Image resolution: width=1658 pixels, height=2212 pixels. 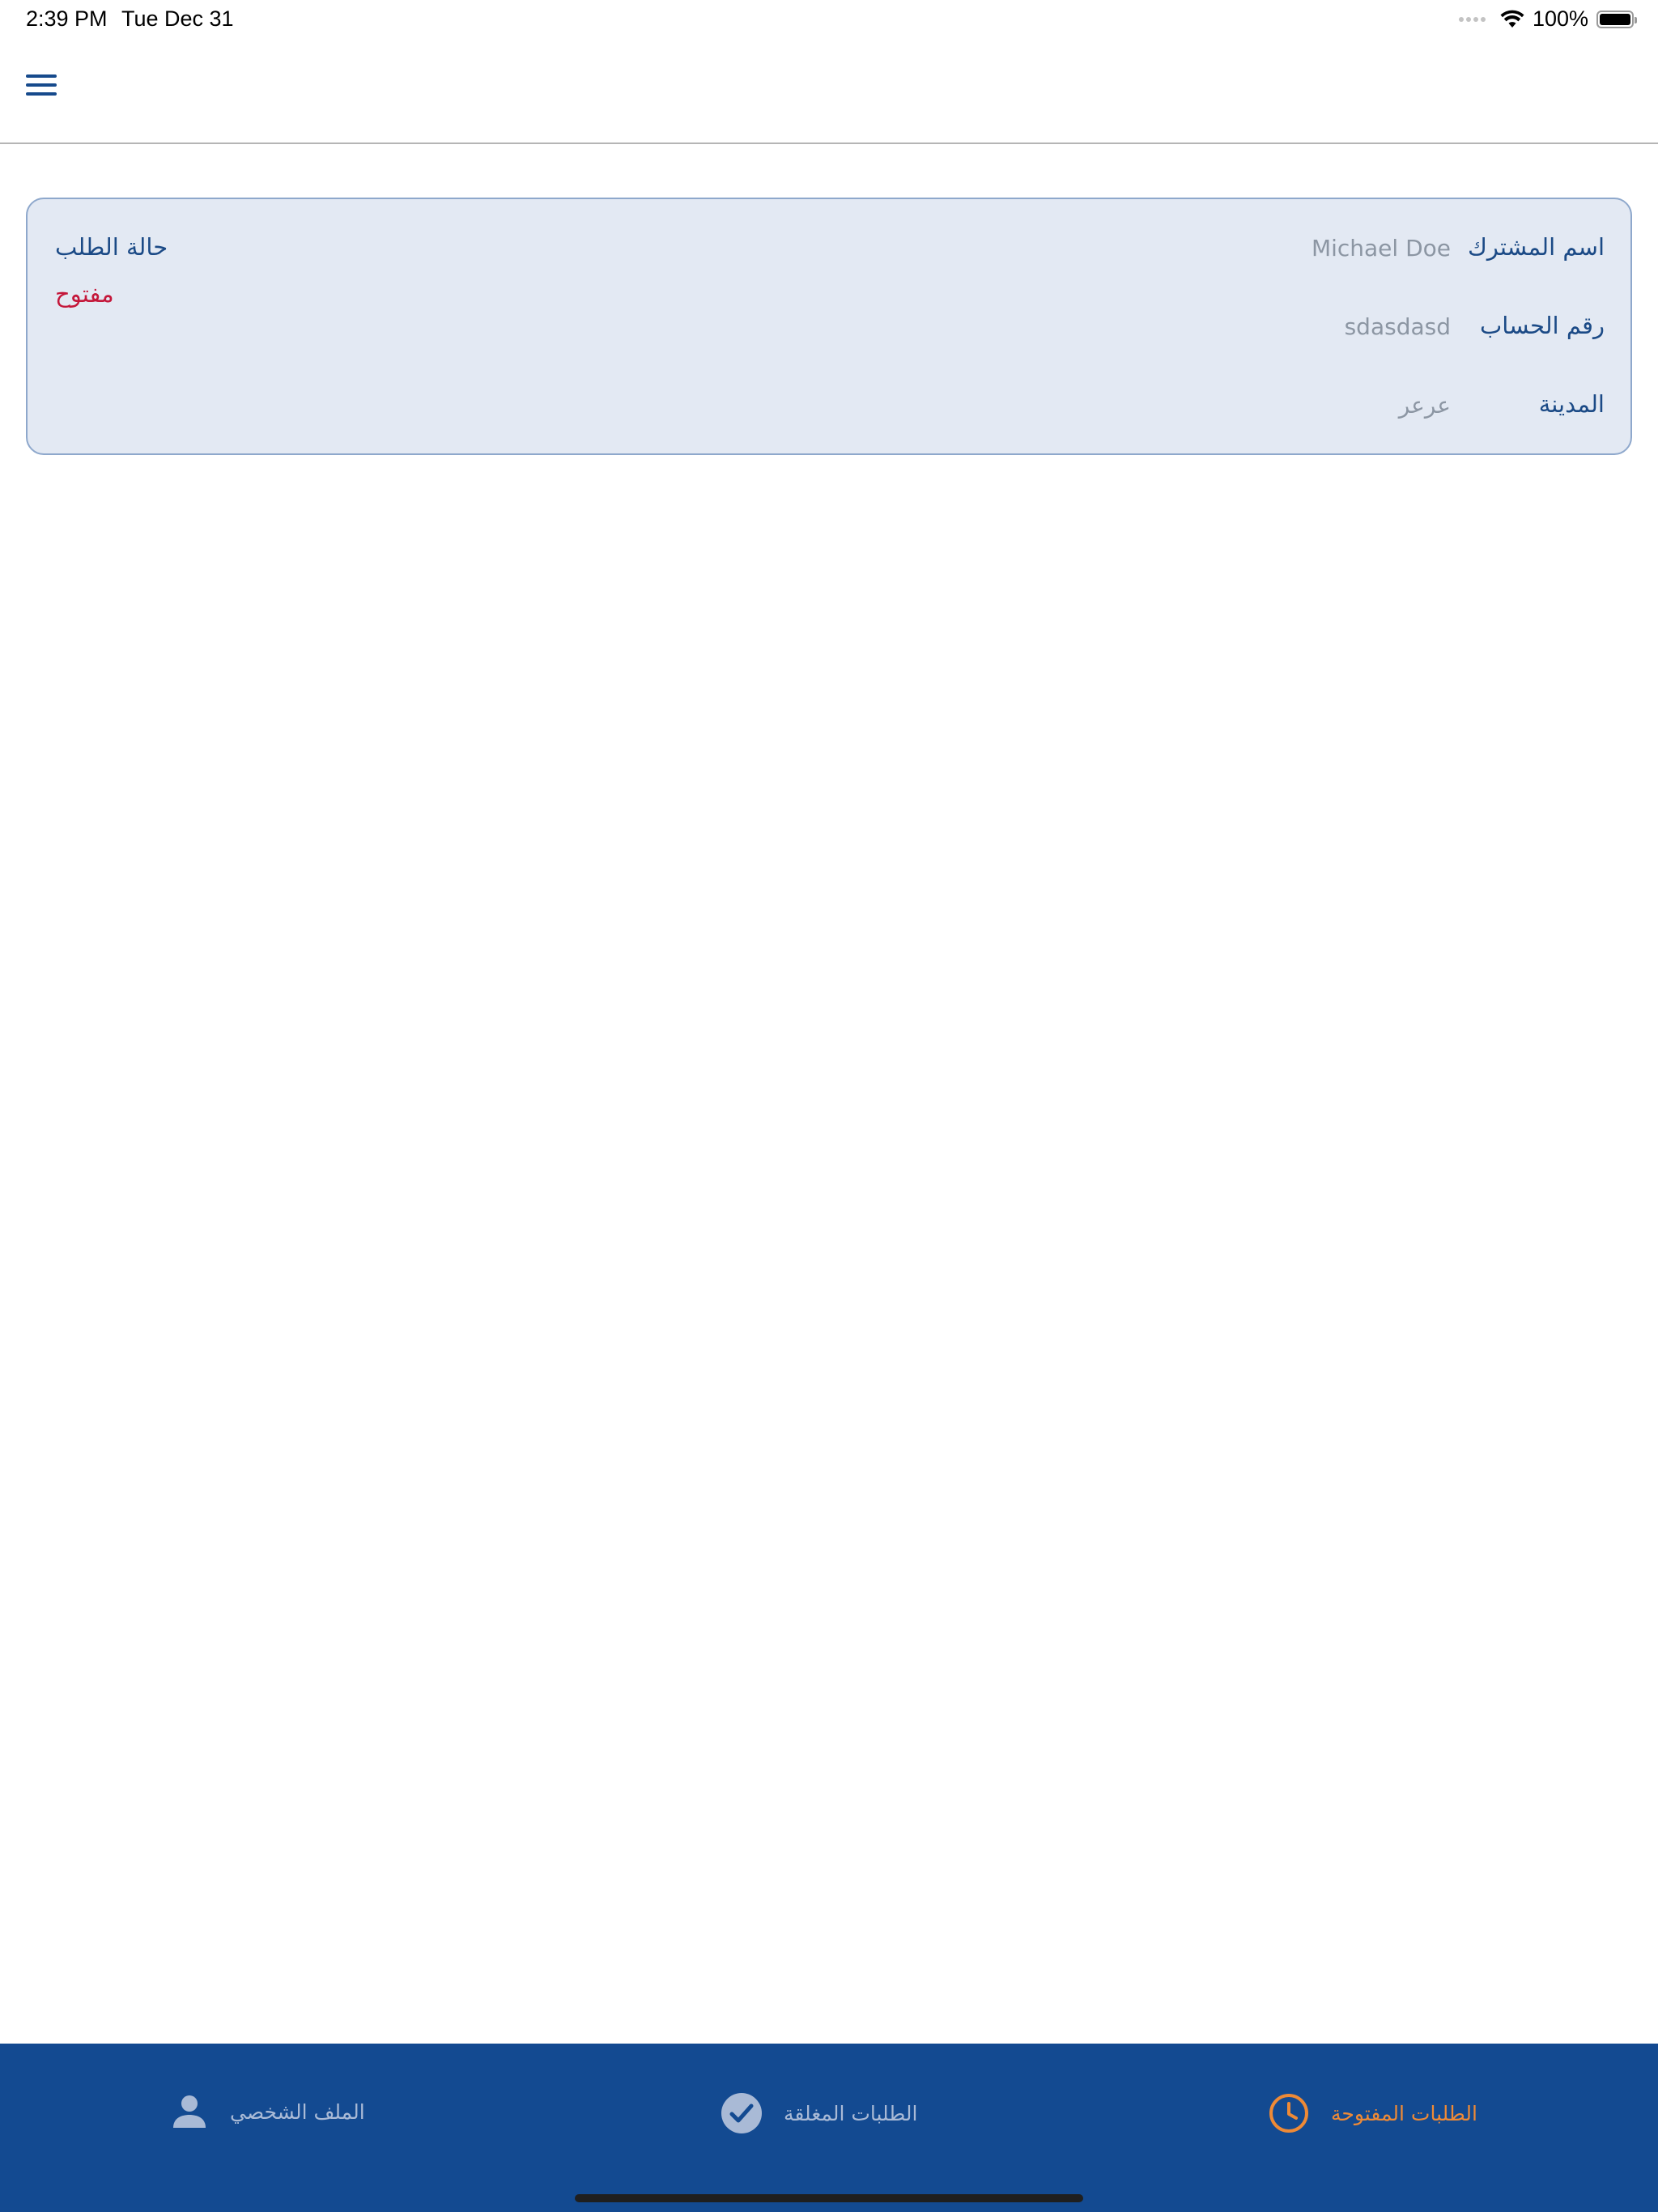 What do you see at coordinates (829, 2198) in the screenshot?
I see `home-indicator` at bounding box center [829, 2198].